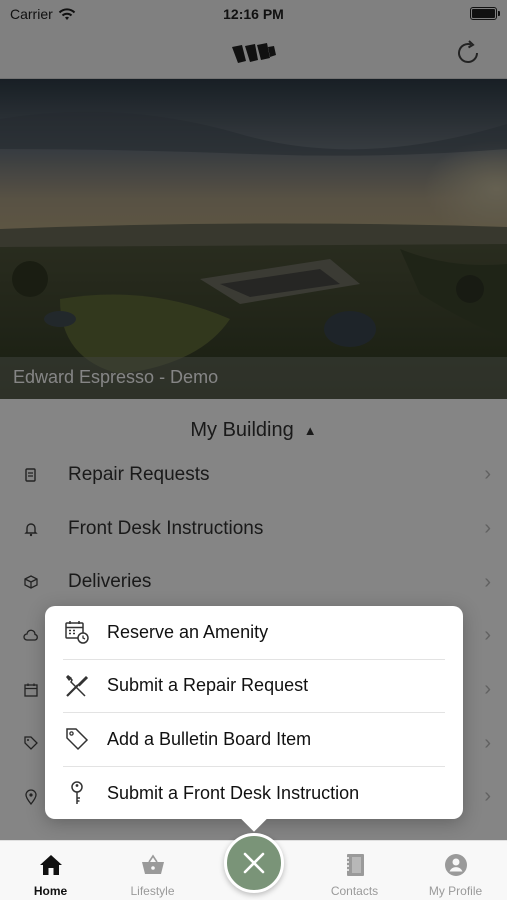  Describe the element at coordinates (77, 739) in the screenshot. I see `tag-icon` at that location.